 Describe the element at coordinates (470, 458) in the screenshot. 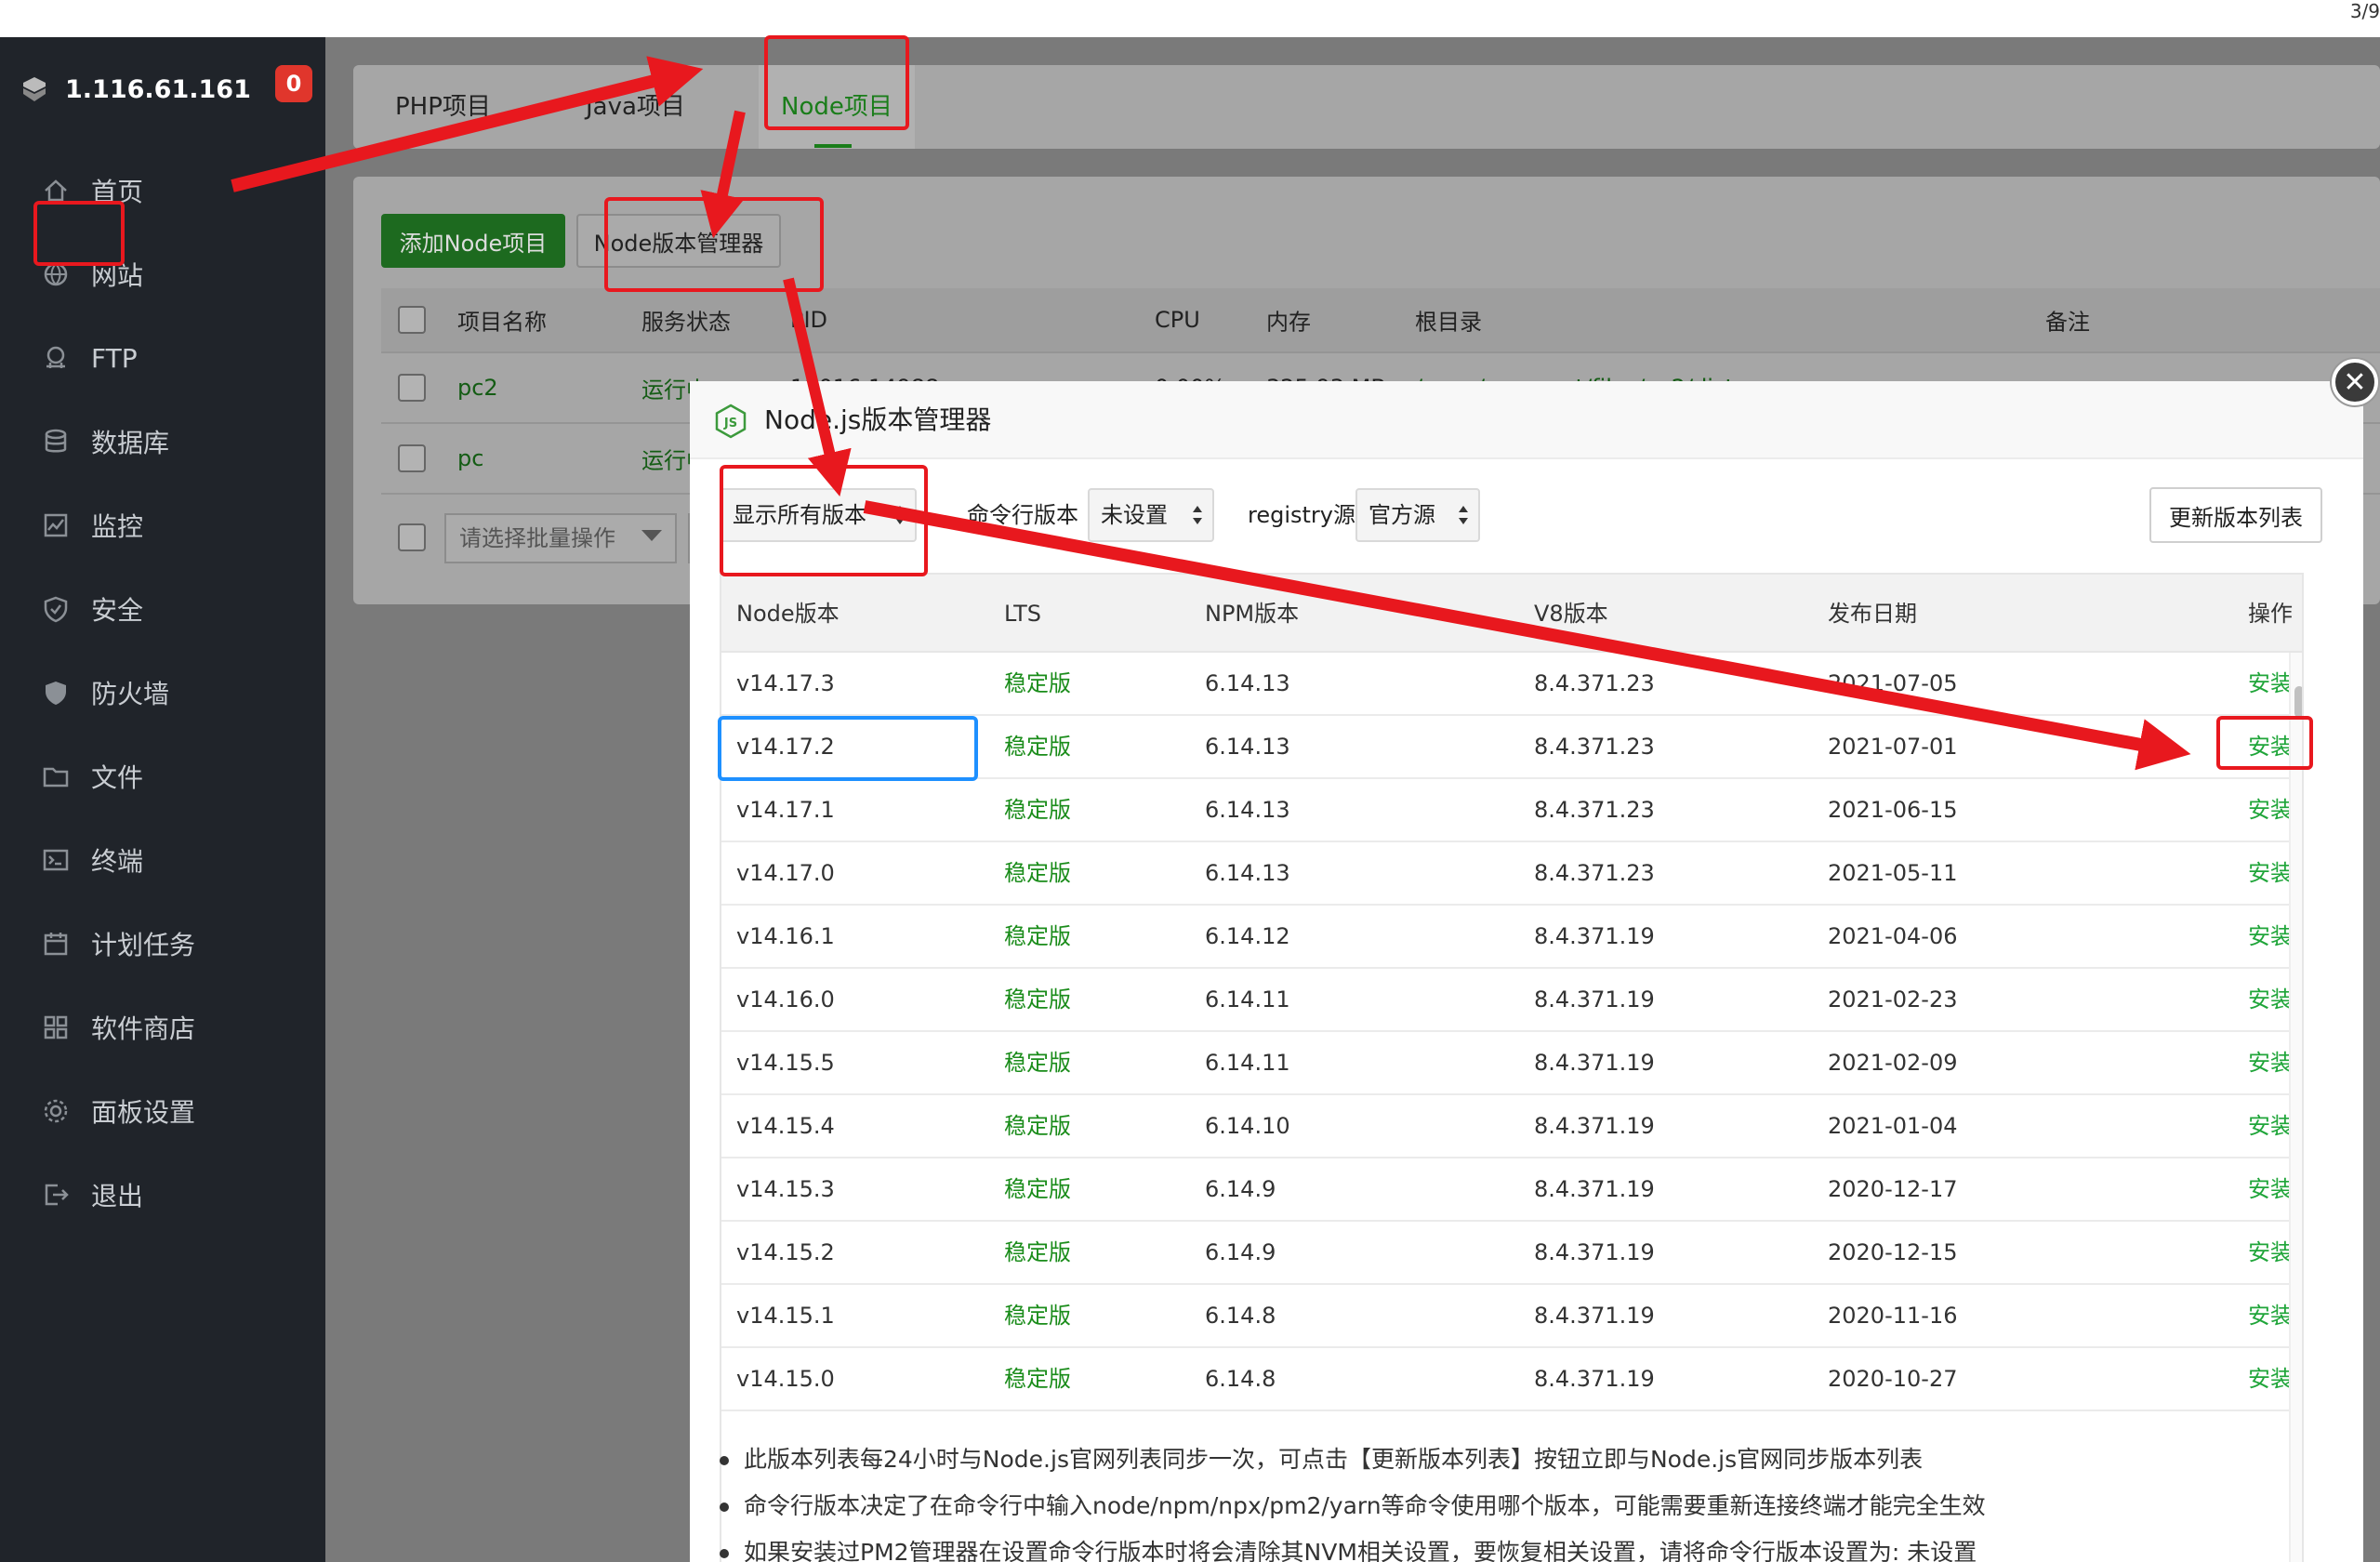

I see `project-name-link: pc` at that location.